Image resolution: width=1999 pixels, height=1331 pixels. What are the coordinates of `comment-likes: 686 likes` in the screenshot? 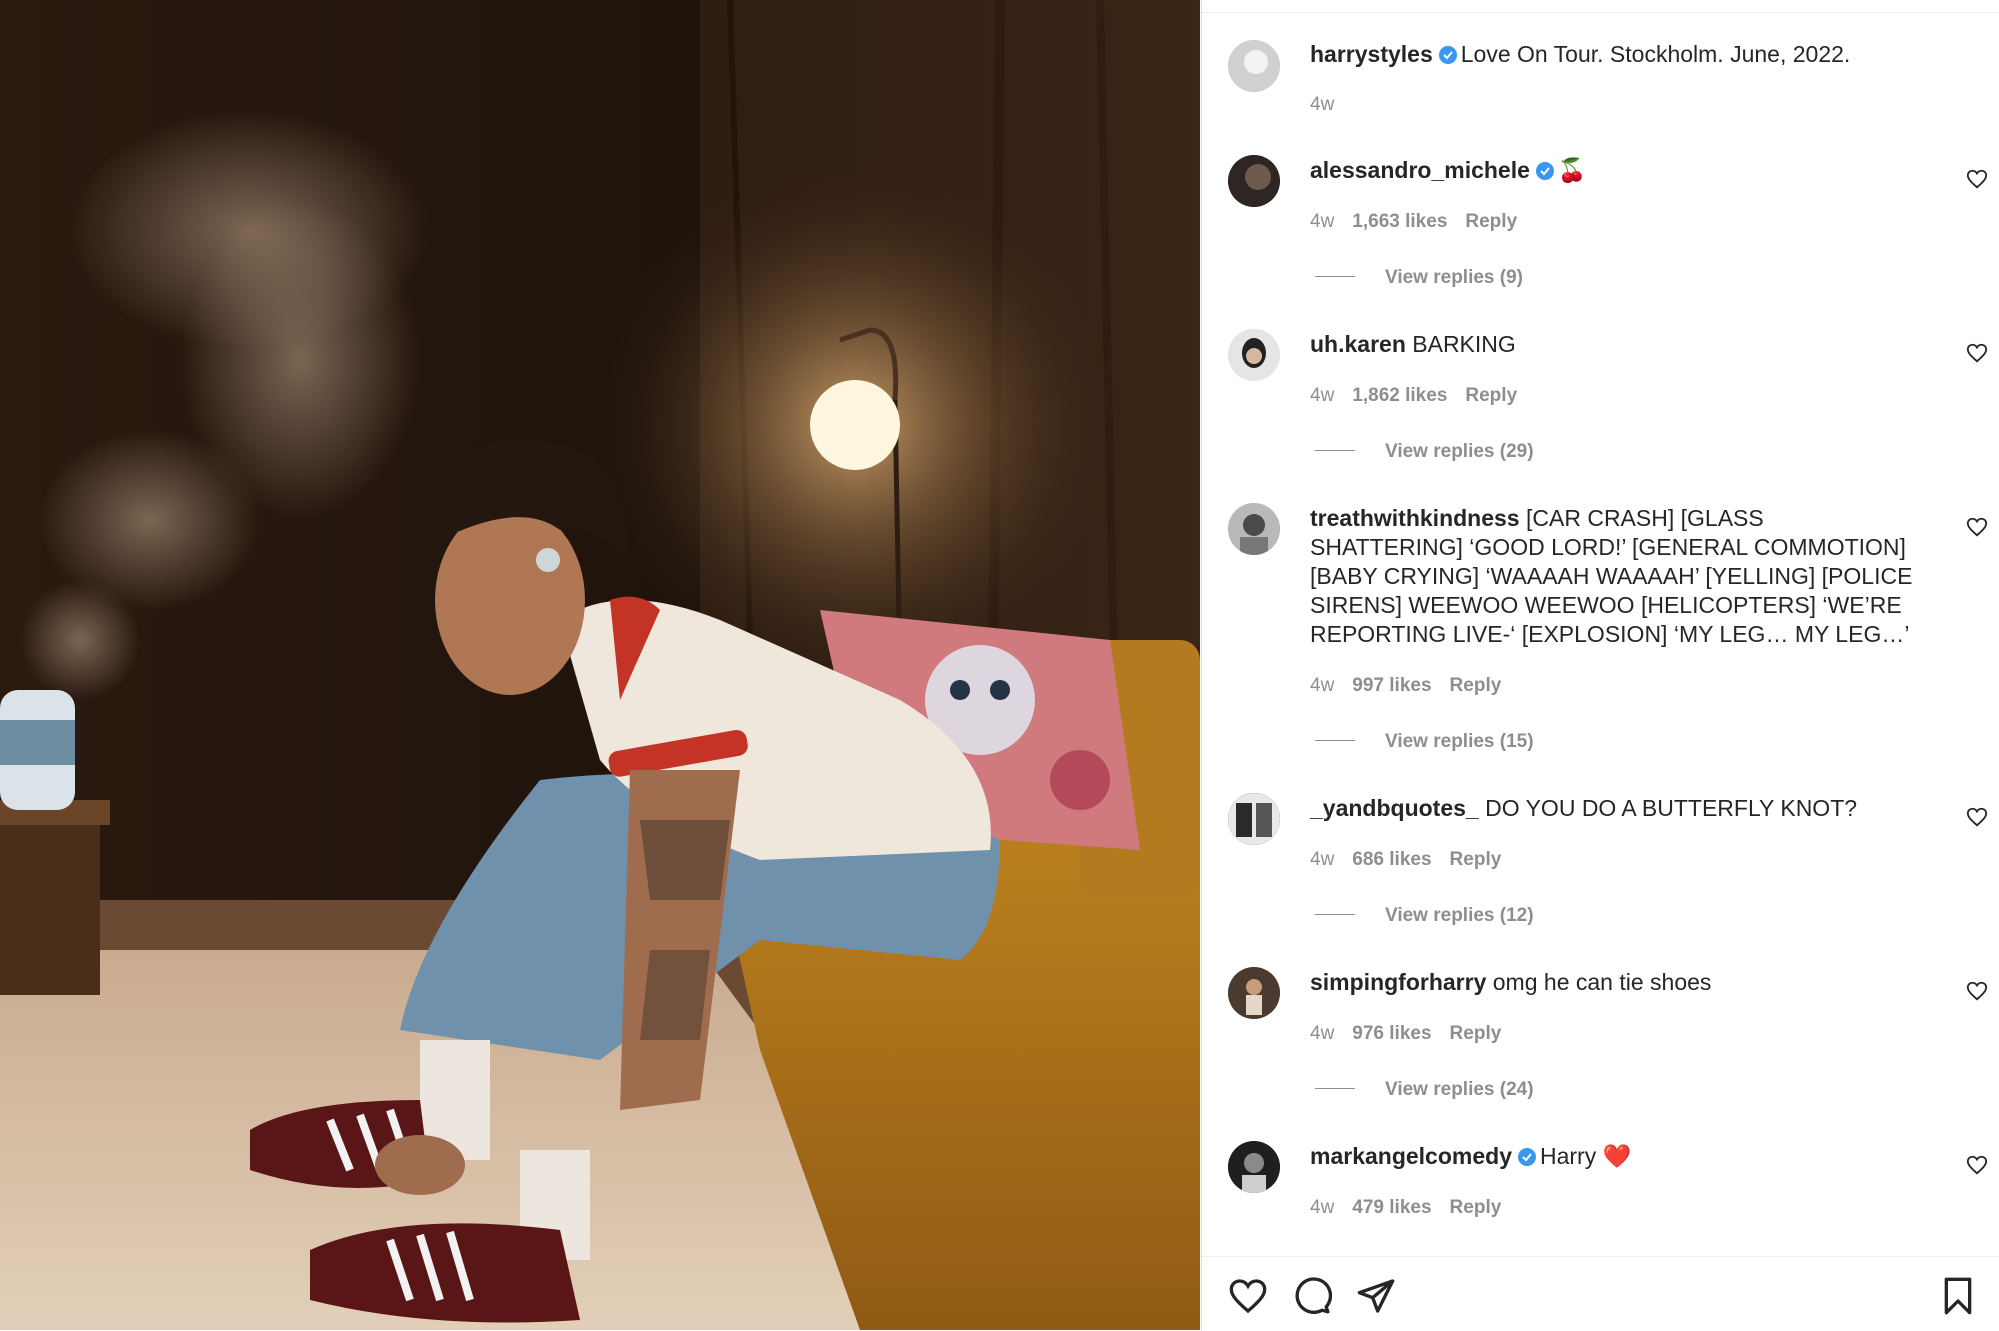 It's located at (1391, 859).